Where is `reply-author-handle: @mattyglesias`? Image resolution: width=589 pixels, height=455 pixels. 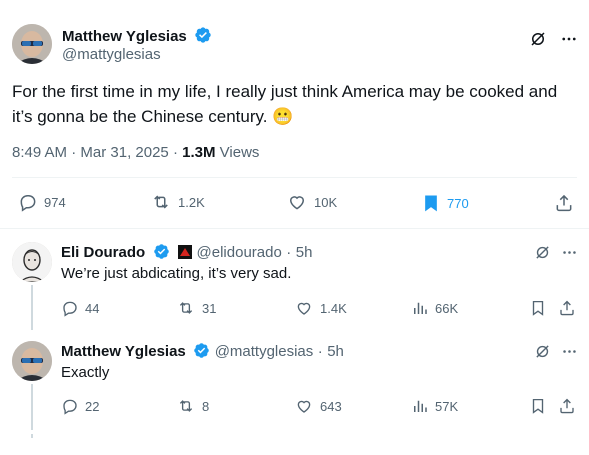 reply-author-handle: @mattyglesias is located at coordinates (264, 351).